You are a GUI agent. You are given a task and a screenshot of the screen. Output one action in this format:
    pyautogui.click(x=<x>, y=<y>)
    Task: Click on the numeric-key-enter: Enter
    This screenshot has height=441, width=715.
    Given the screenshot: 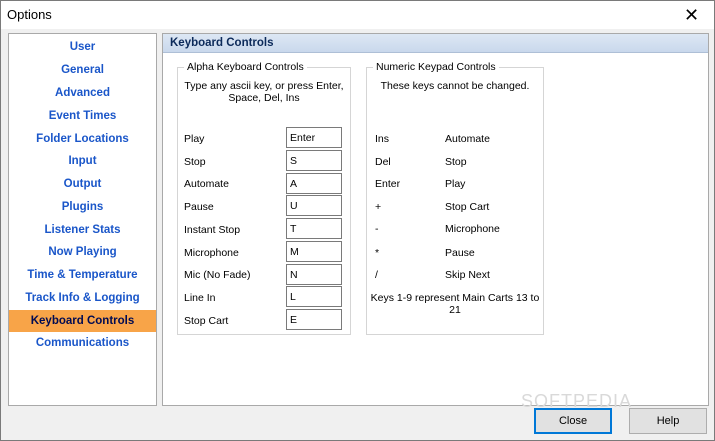 What is the action you would take?
    pyautogui.click(x=388, y=184)
    